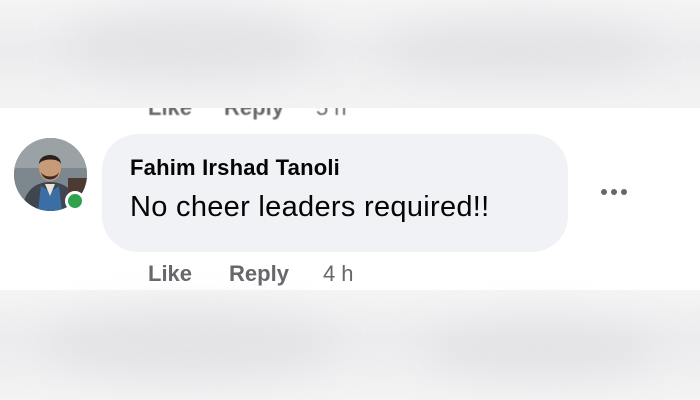 The image size is (700, 400). I want to click on previous-reply-button: Reply, so click(254, 114).